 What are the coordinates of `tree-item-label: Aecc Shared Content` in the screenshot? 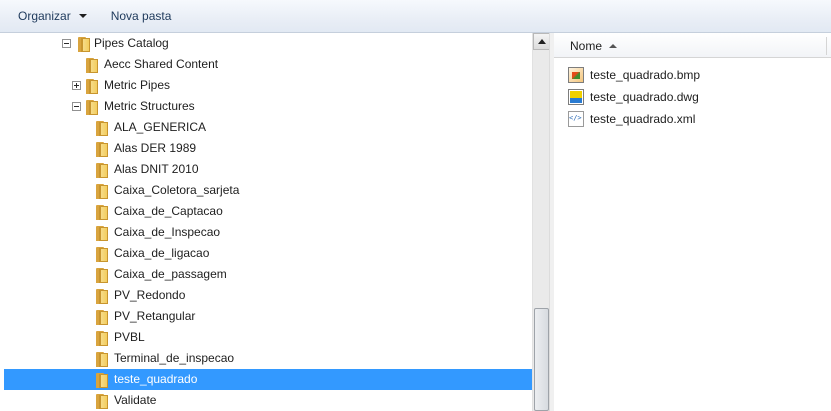 It's located at (161, 64).